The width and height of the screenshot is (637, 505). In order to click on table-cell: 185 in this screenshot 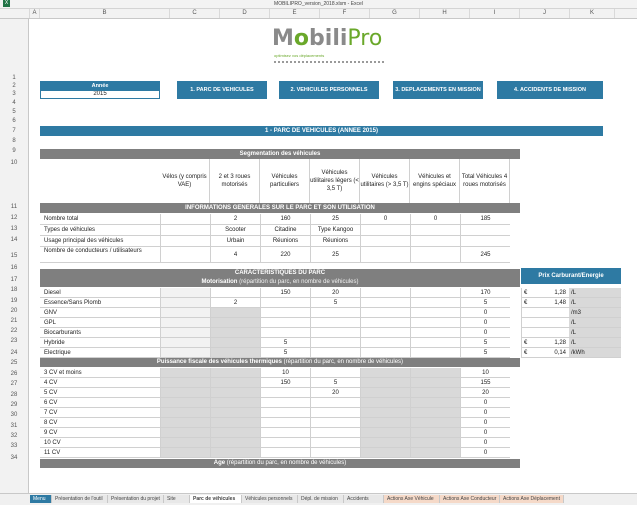, I will do `click(485, 219)`.